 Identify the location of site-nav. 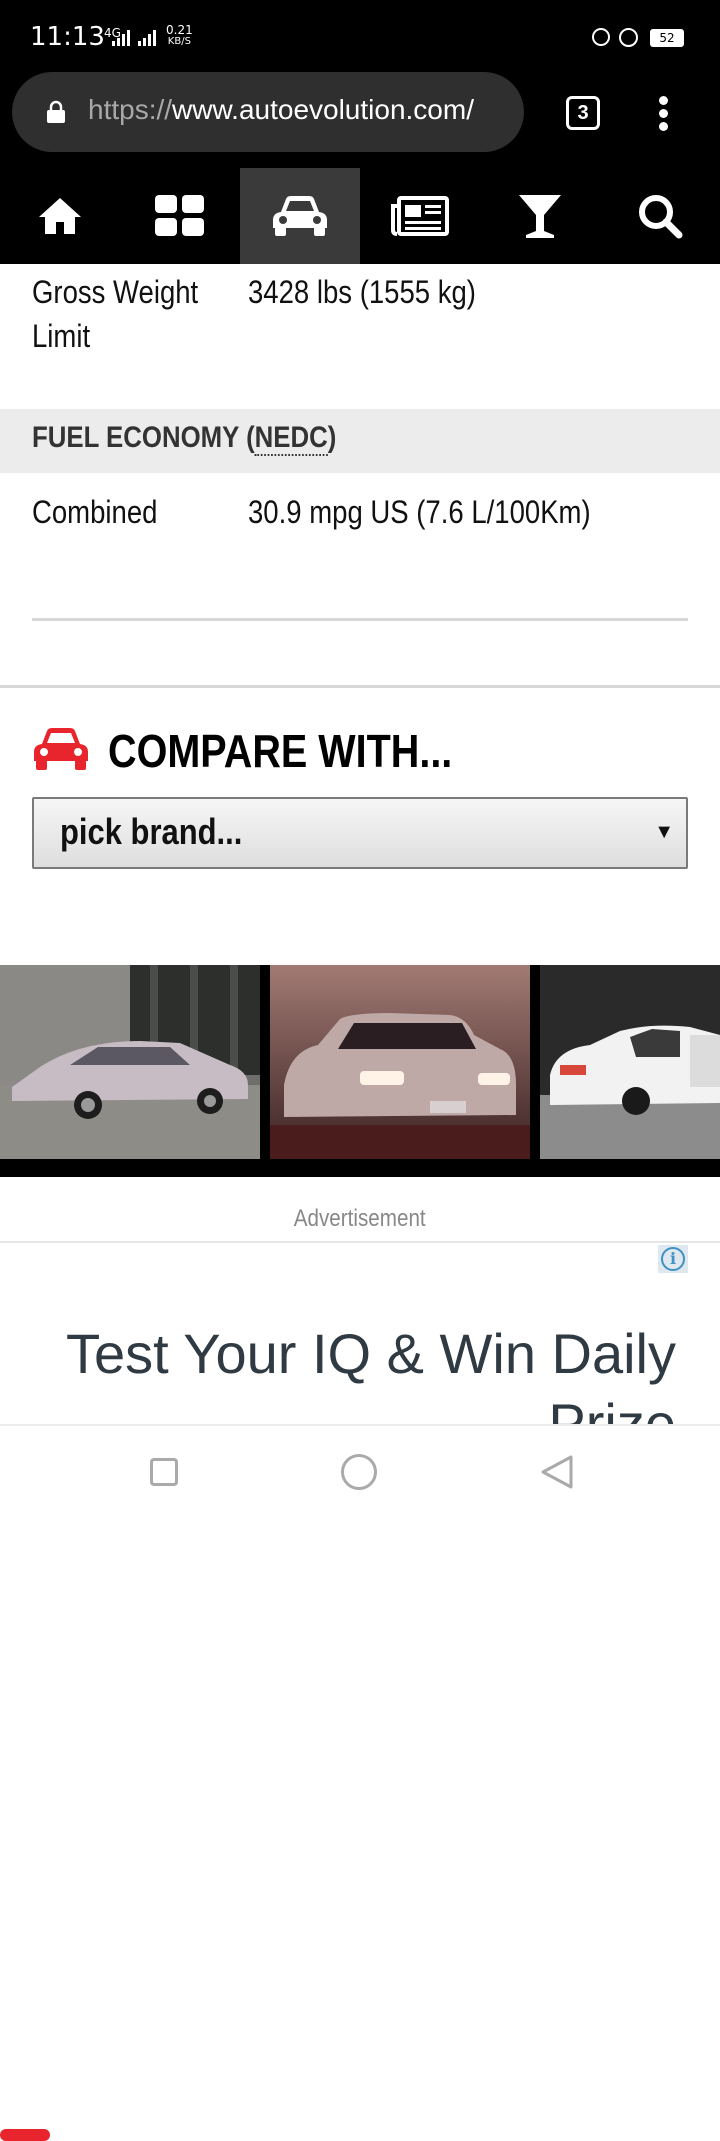
(360, 216).